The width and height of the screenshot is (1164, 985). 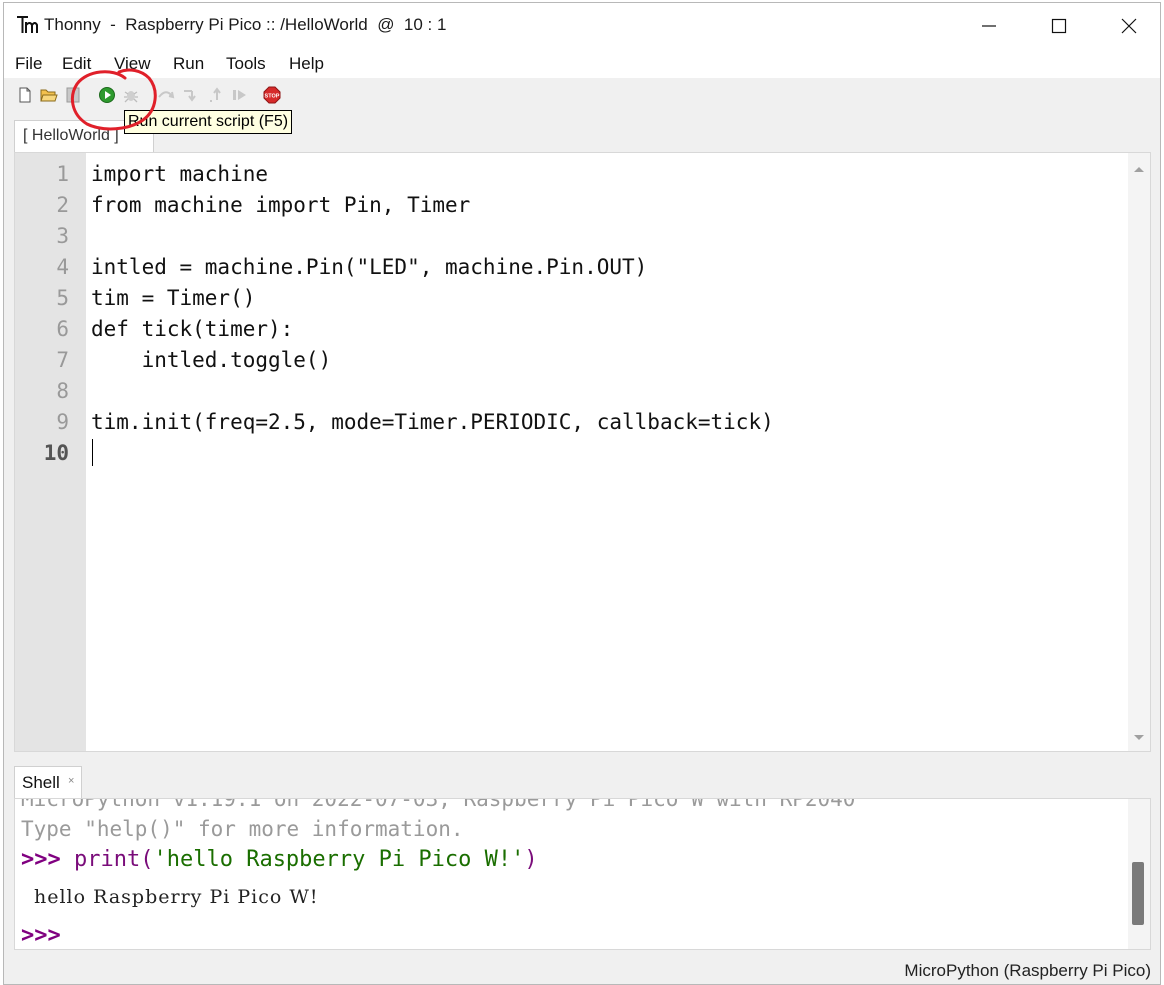 I want to click on line-number-gutter: 1 2 3 4 5 6 7 8 9 10, so click(x=50, y=452).